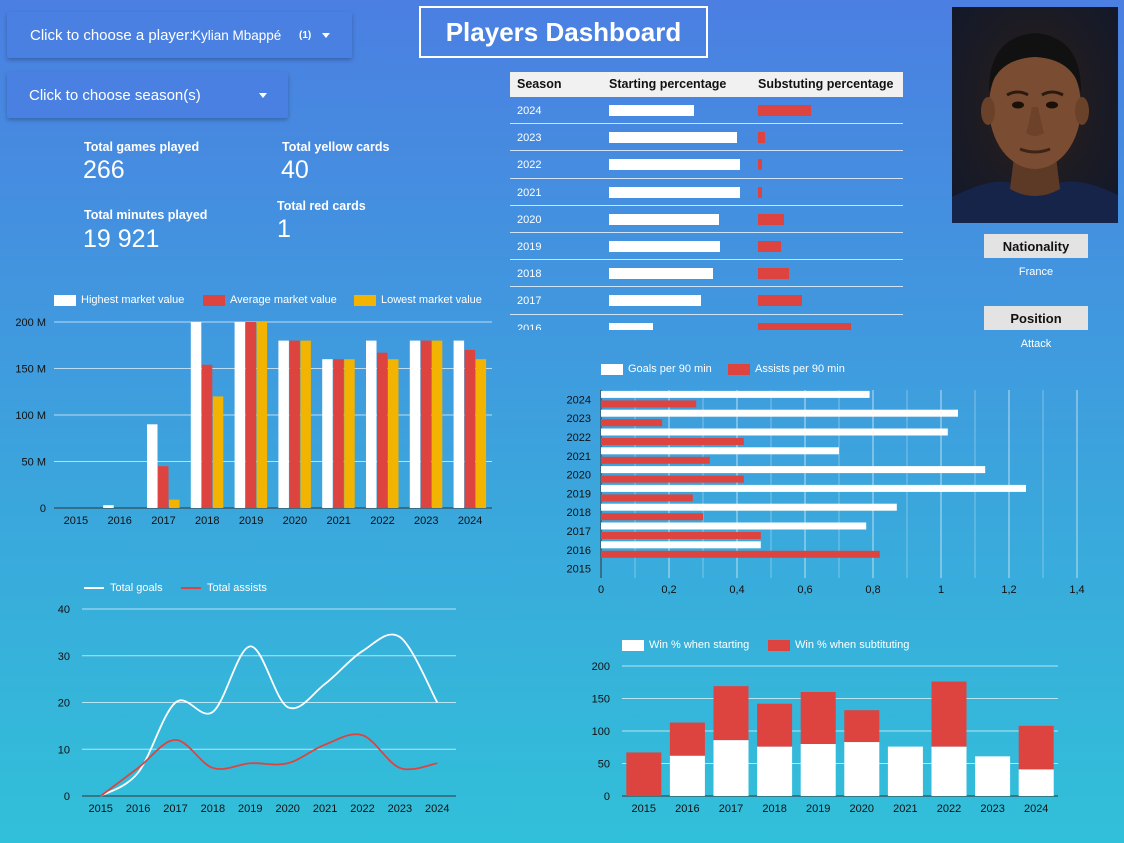 The height and width of the screenshot is (843, 1124). I want to click on y-tick-label: 200, so click(601, 667).